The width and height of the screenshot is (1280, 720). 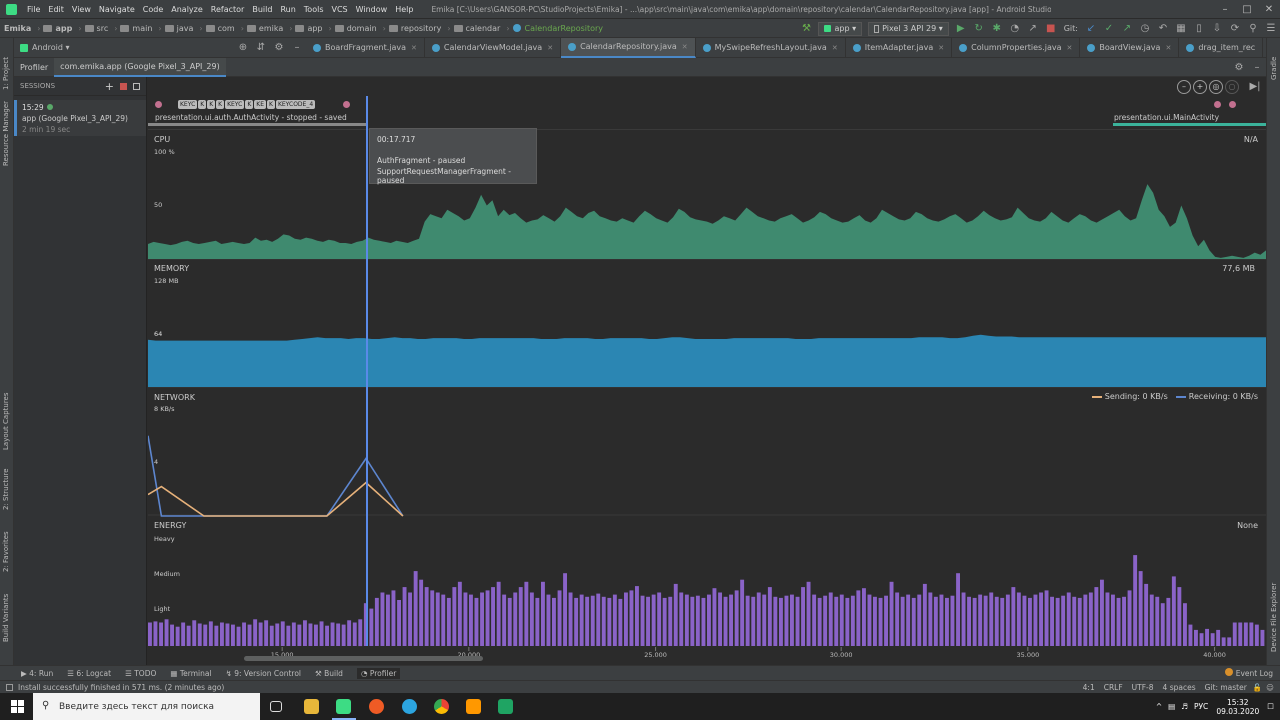 What do you see at coordinates (261, 47) in the screenshot?
I see `collapse-all-icon: ⇵` at bounding box center [261, 47].